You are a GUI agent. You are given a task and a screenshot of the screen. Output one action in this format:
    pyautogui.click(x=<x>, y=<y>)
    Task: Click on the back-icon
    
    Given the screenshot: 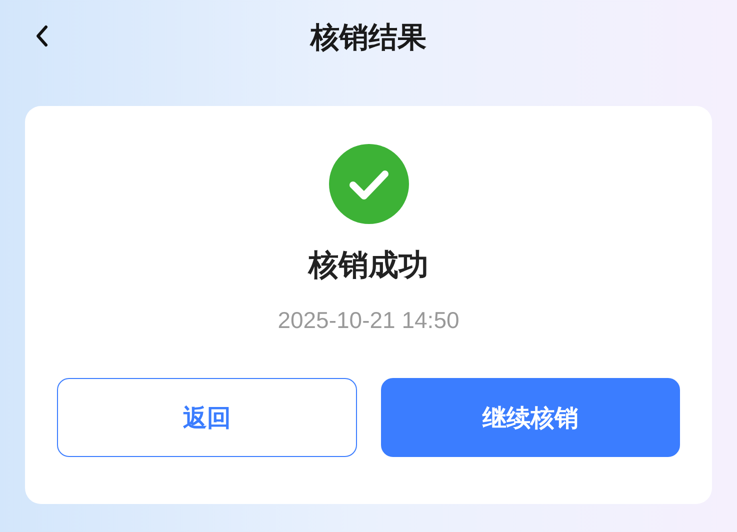 What is the action you would take?
    pyautogui.click(x=42, y=36)
    